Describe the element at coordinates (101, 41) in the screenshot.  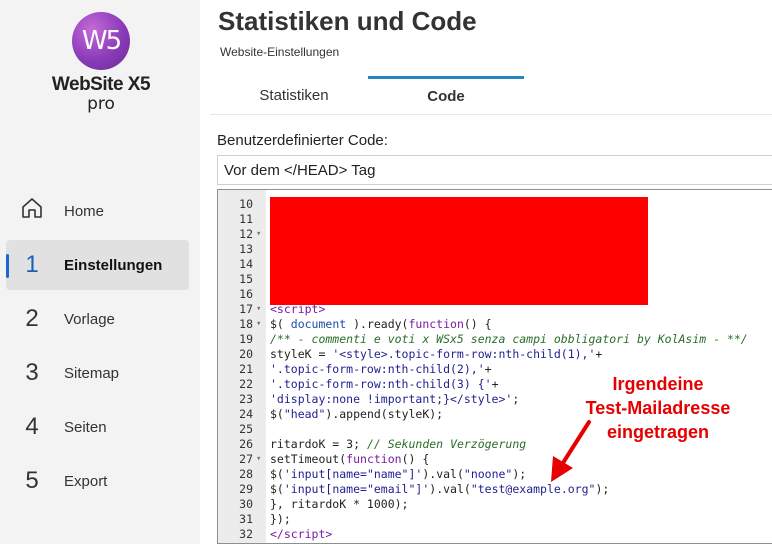
I see `logo-mark: W5` at that location.